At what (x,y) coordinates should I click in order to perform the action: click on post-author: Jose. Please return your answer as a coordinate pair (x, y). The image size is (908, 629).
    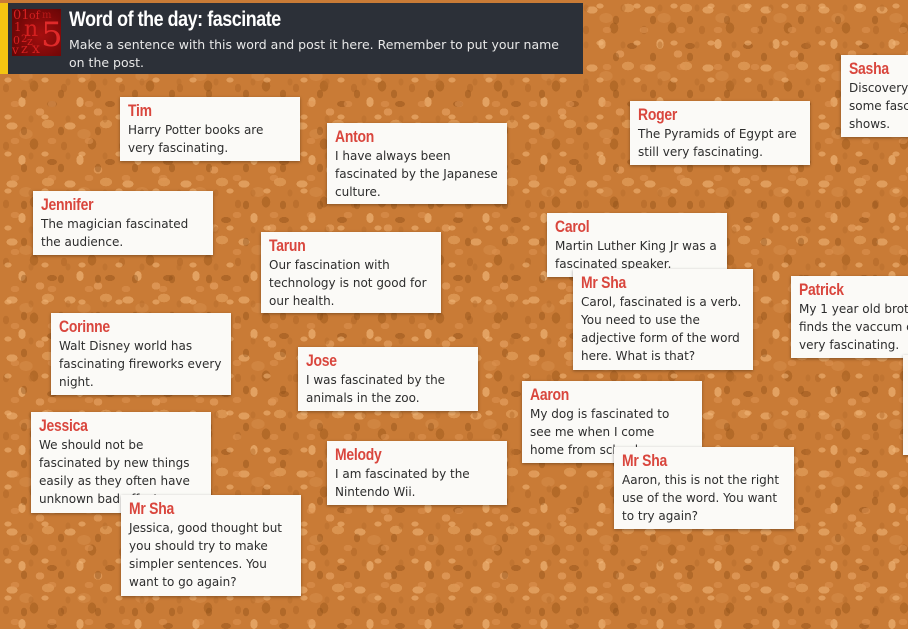
    Looking at the image, I should click on (321, 360).